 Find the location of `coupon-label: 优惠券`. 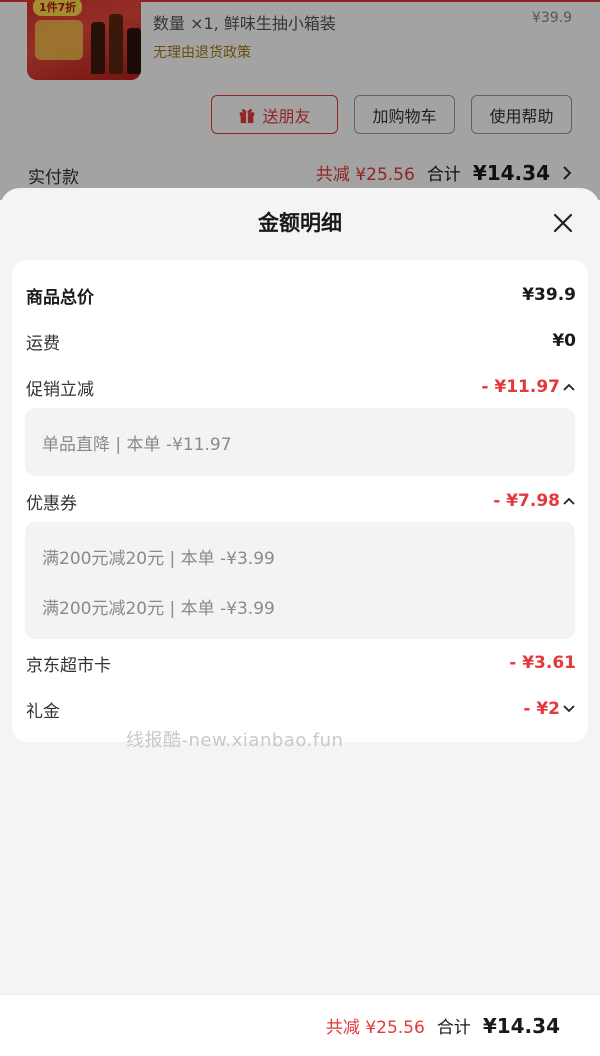

coupon-label: 优惠券 is located at coordinates (51, 503).